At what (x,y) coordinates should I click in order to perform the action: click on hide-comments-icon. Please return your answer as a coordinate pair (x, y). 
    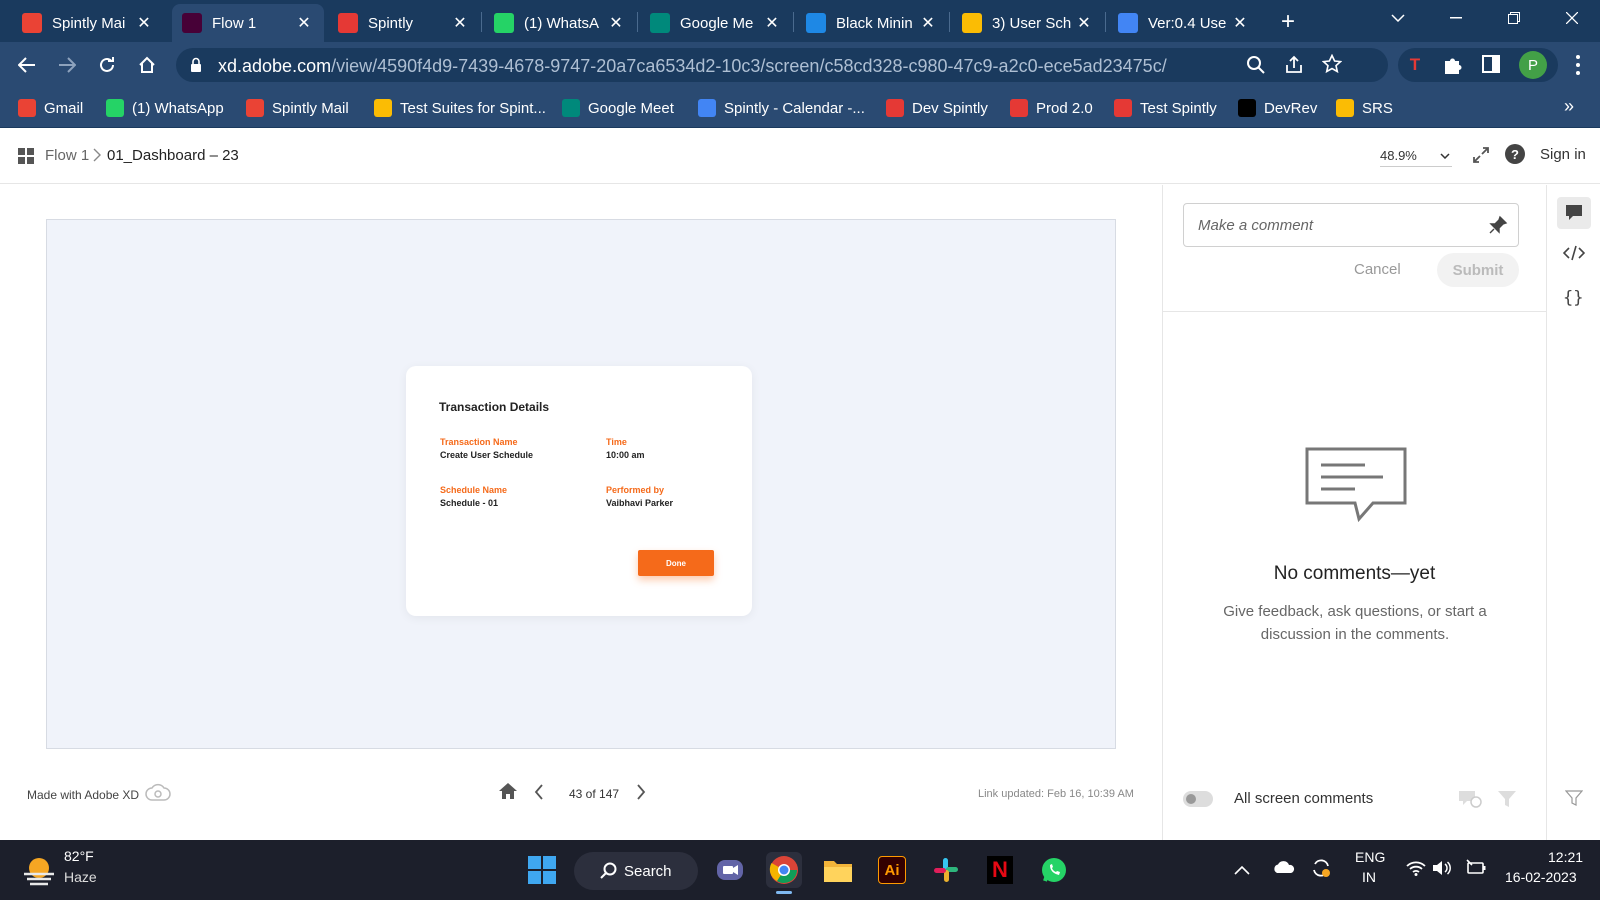
    Looking at the image, I should click on (1470, 801).